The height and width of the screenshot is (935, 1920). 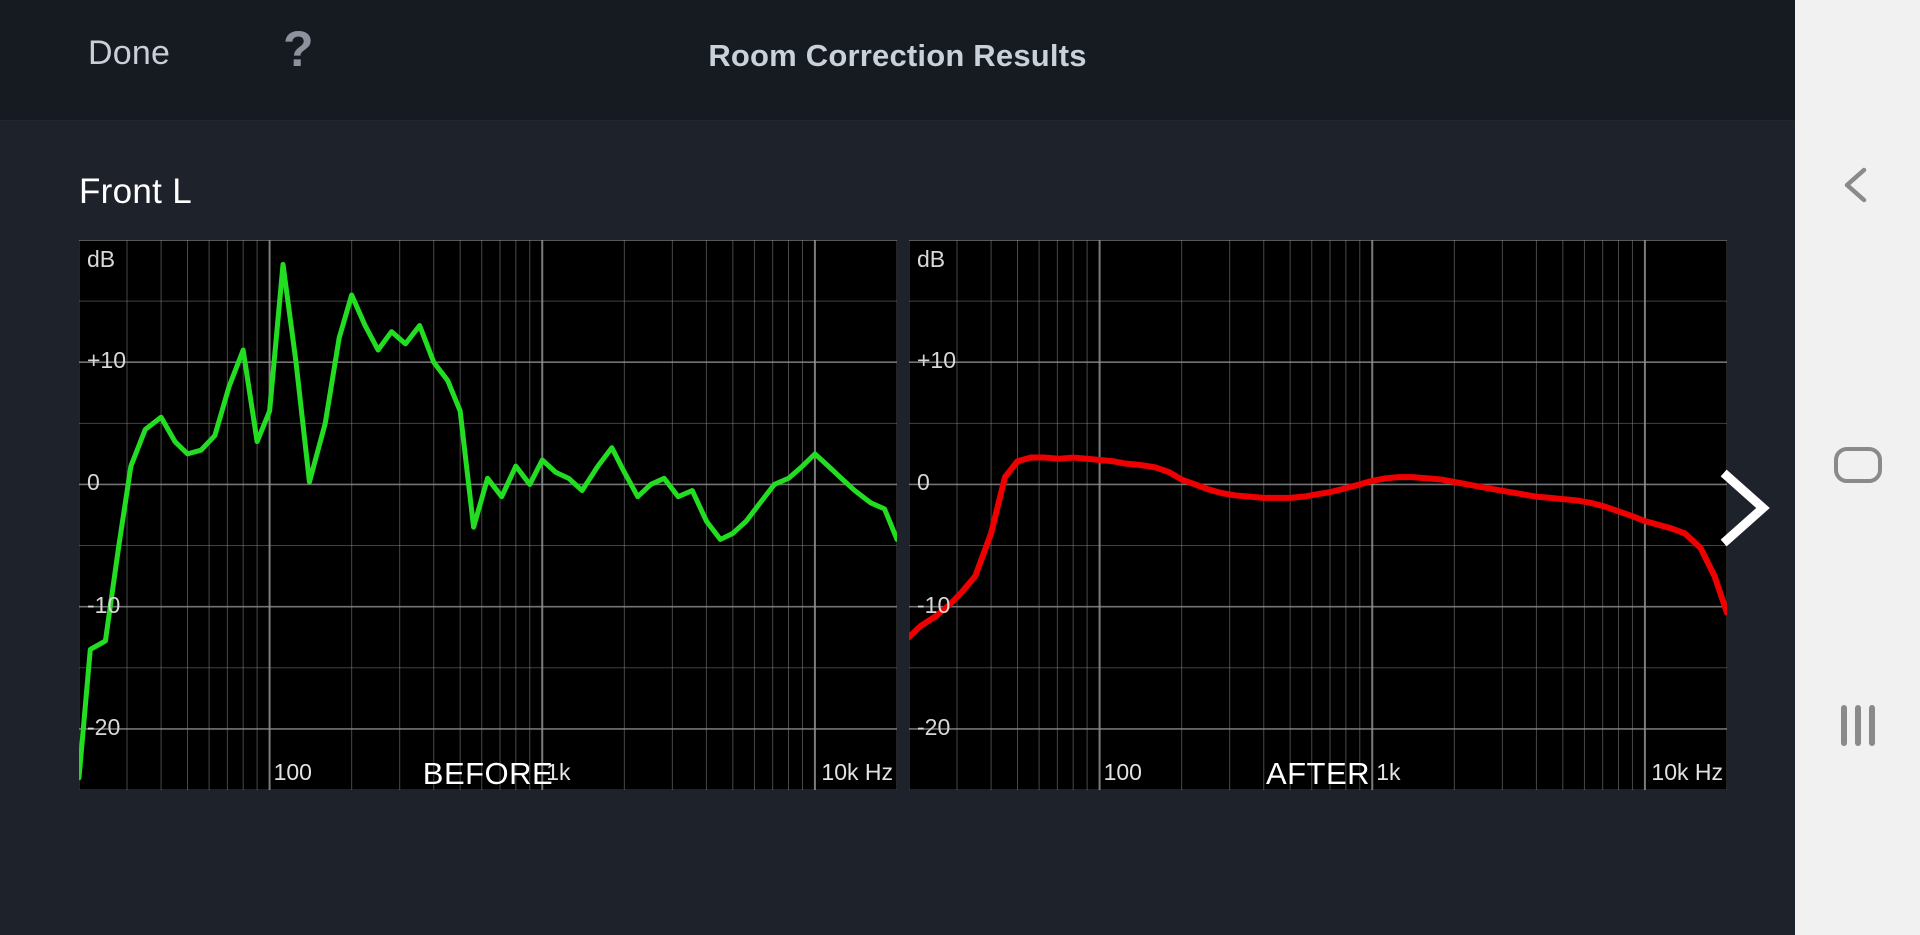 I want to click on app-header: Done ? Room Correction Results, so click(x=897, y=60).